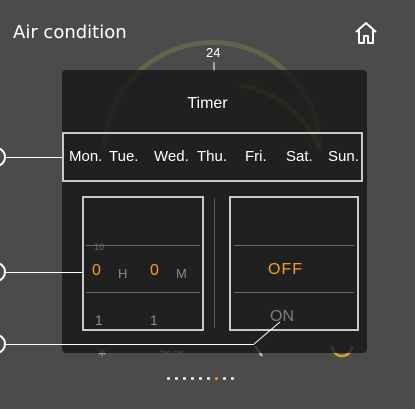 This screenshot has height=409, width=415. Describe the element at coordinates (343, 156) in the screenshot. I see `day-sunday: Sun.` at that location.